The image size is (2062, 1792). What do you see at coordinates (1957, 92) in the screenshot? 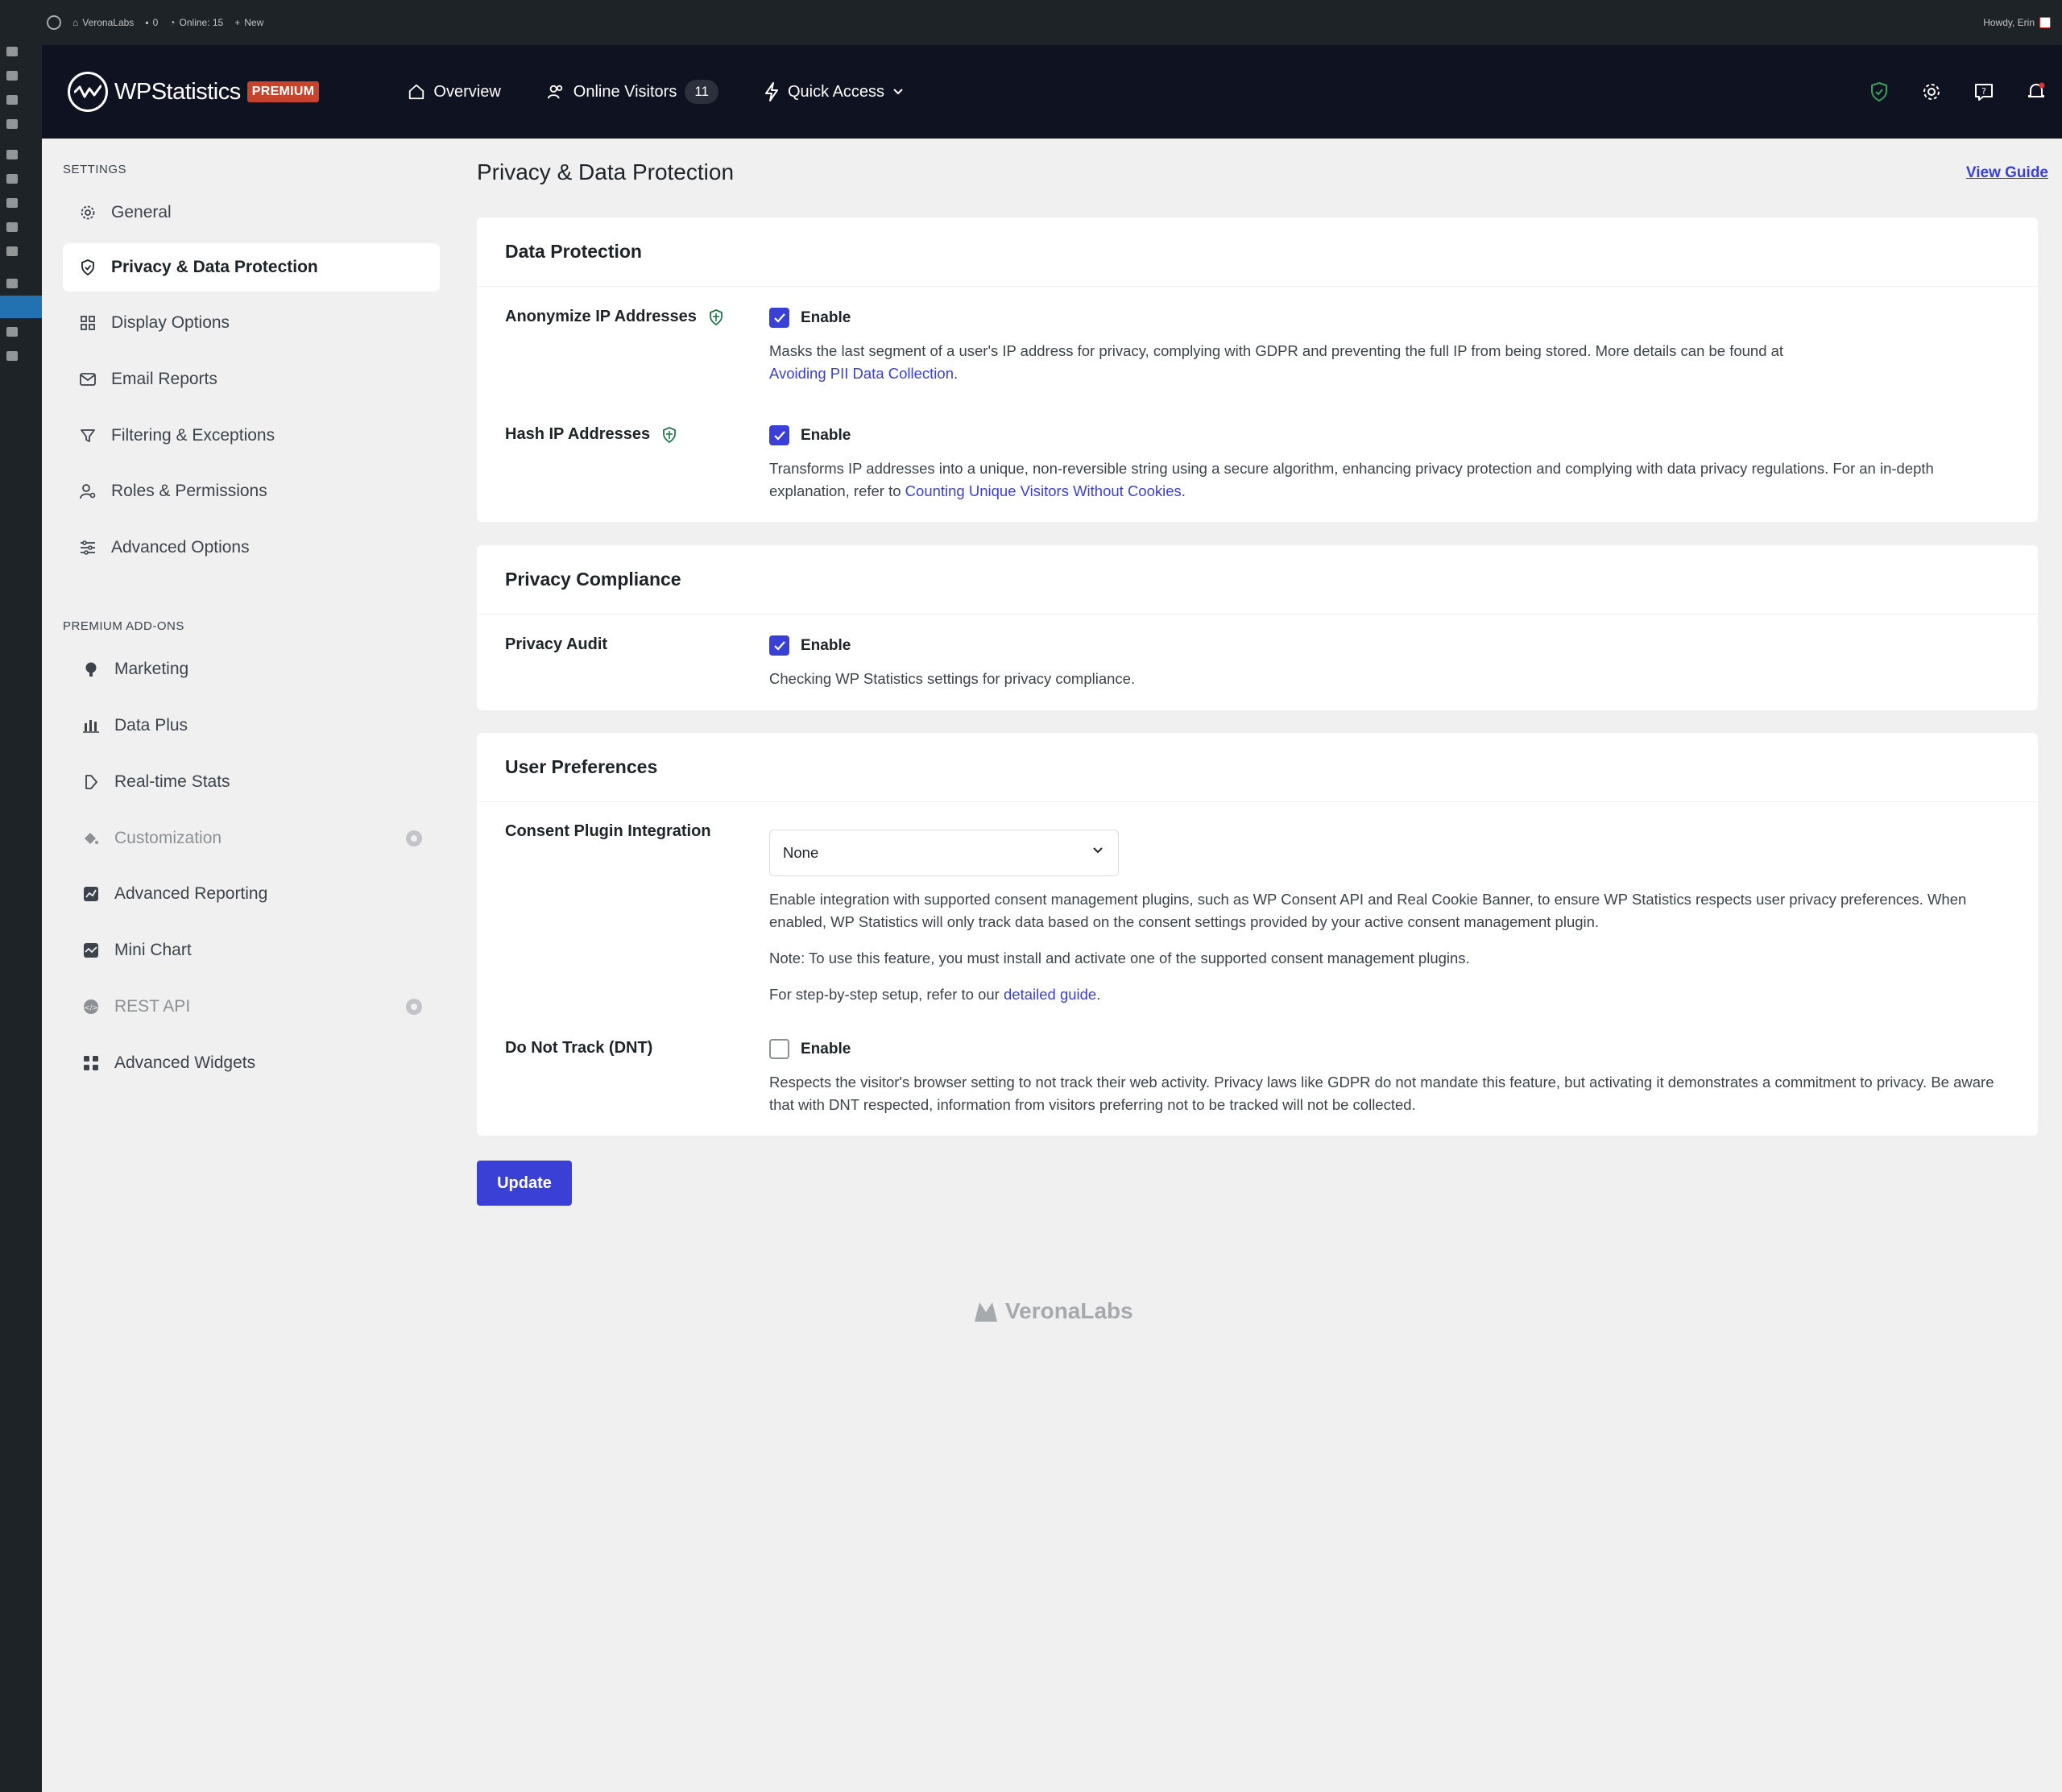
I see `header-icons: ?` at bounding box center [1957, 92].